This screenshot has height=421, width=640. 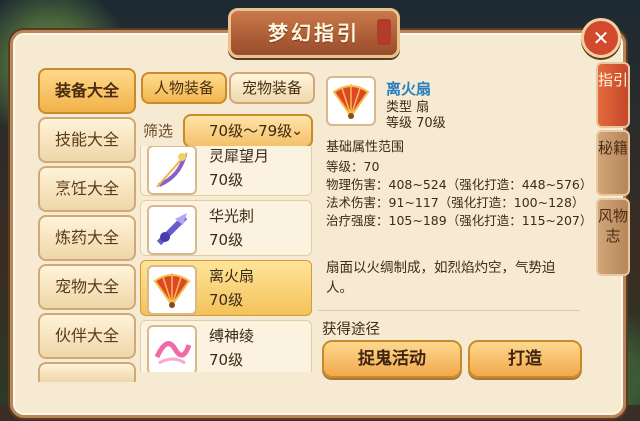 I want to click on side-tab-lore: 风物志, so click(x=613, y=237).